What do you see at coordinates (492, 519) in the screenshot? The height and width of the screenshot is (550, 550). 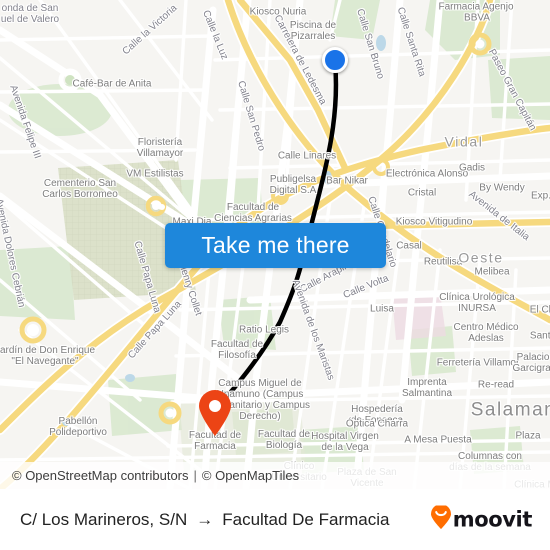 I see `moovit-wordmark: moovit` at bounding box center [492, 519].